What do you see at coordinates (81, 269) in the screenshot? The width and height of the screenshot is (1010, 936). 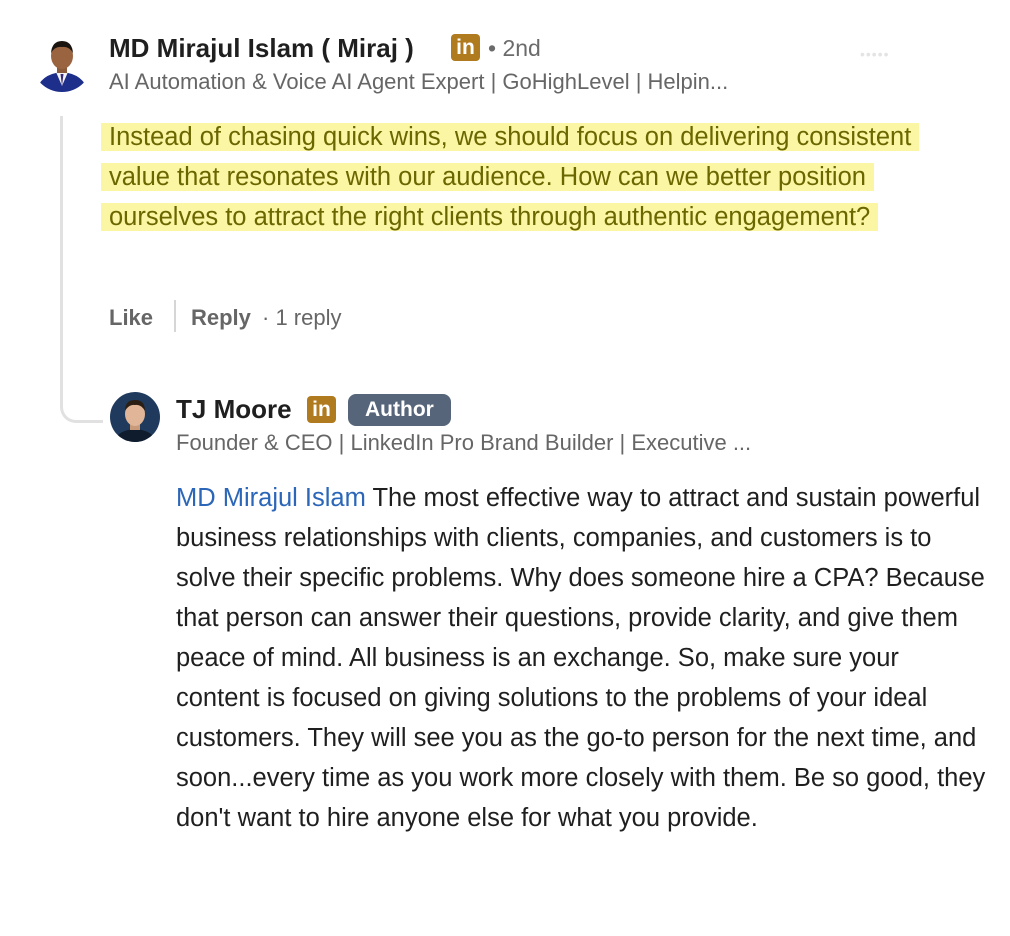 I see `thread-line` at bounding box center [81, 269].